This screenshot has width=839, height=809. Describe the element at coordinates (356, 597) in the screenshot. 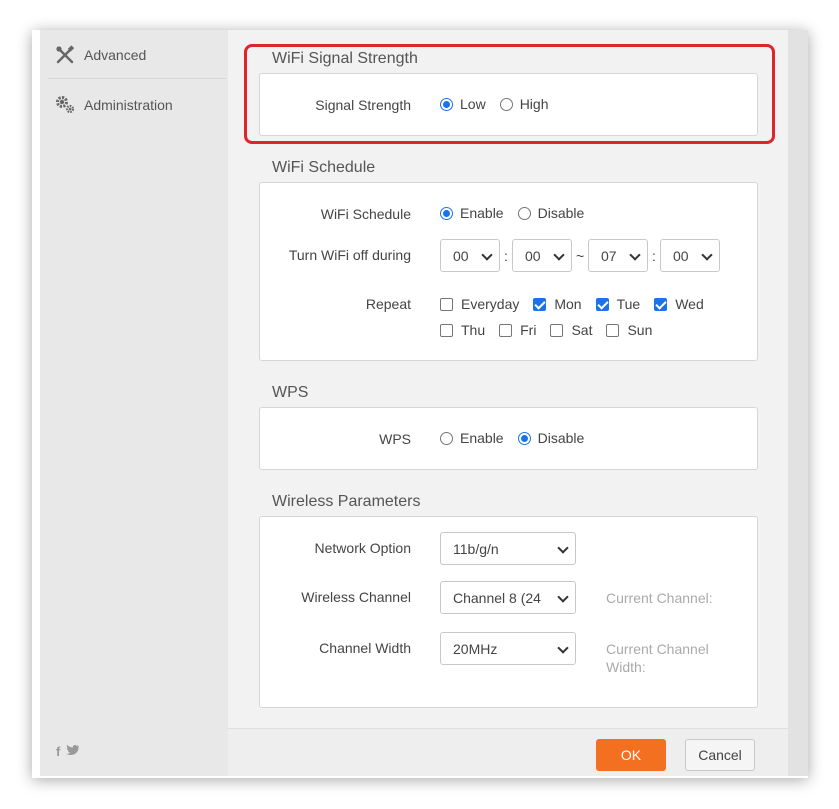

I see `wireless-channel-label: Wireless Channel` at that location.